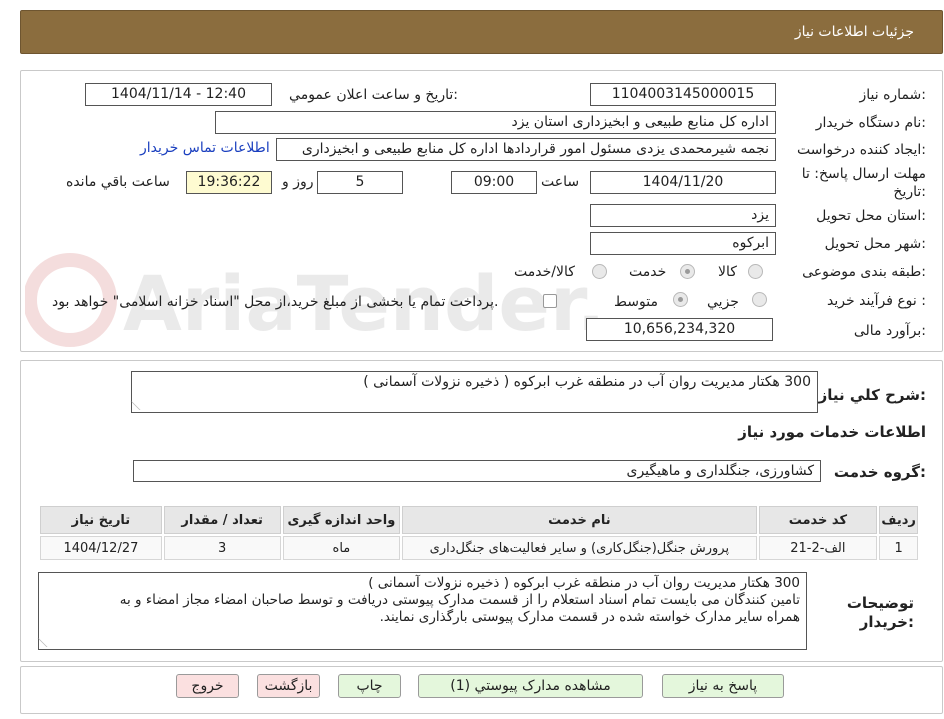 Image resolution: width=944 pixels, height=719 pixels. Describe the element at coordinates (832, 432) in the screenshot. I see `services-heading: اطلاعات خدمات مورد نیاز` at that location.